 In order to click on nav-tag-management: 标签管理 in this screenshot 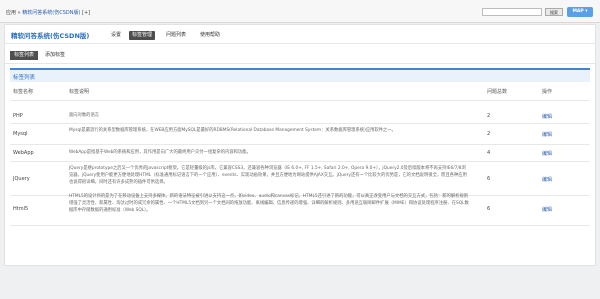, I will do `click(142, 35)`.